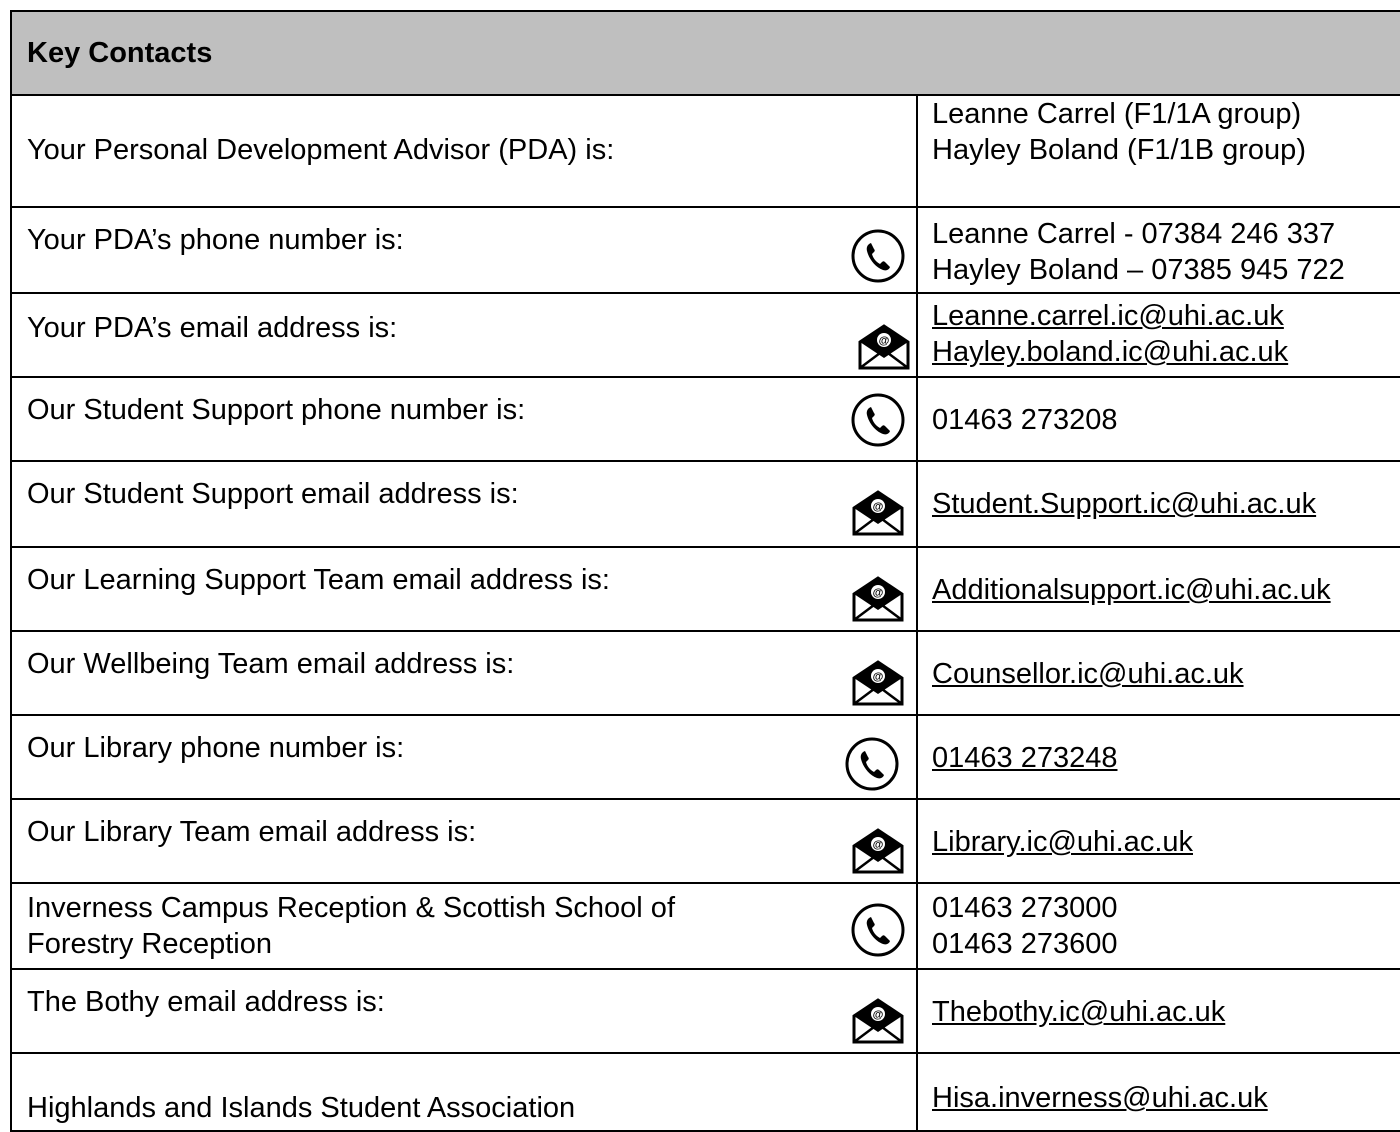 The height and width of the screenshot is (1132, 1400). What do you see at coordinates (1134, 234) in the screenshot?
I see `contact-value: Leanne Carrel - 07384 246 337` at bounding box center [1134, 234].